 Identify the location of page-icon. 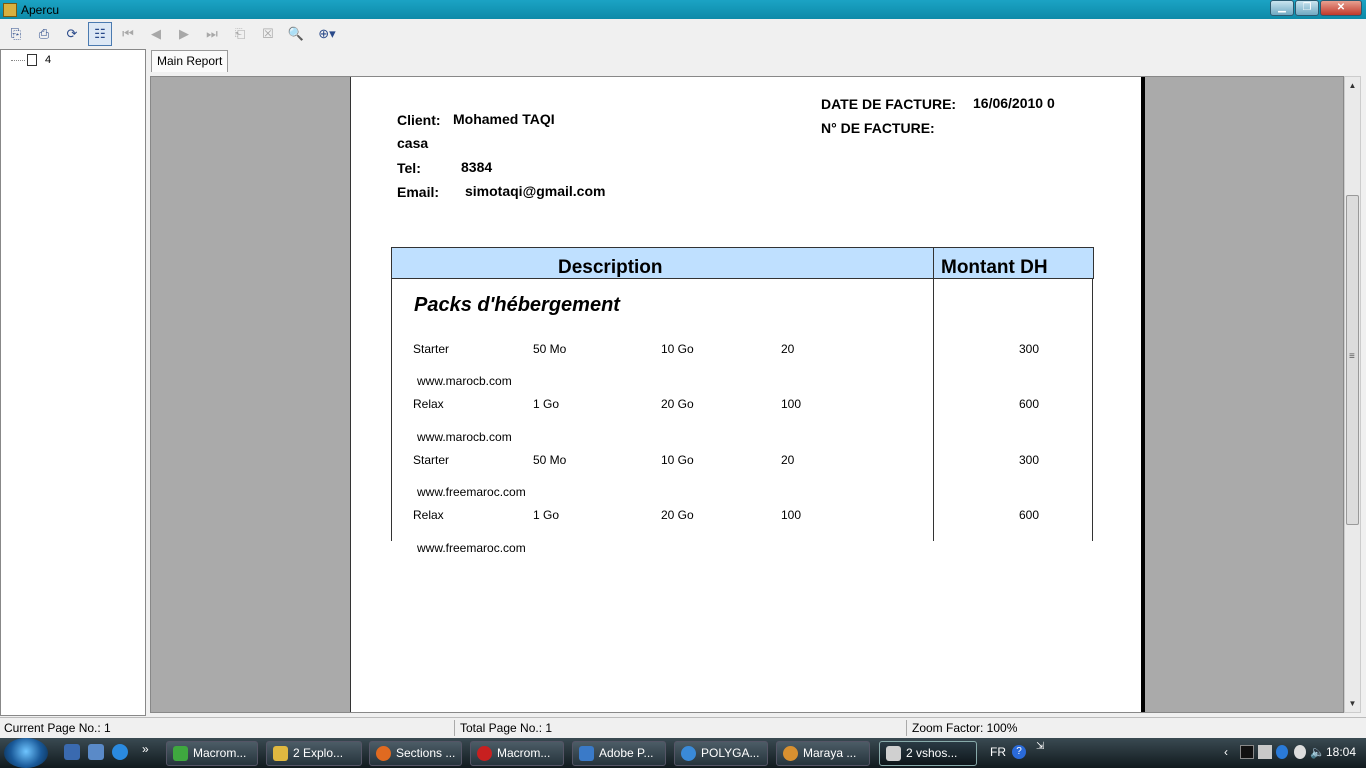
(32, 60).